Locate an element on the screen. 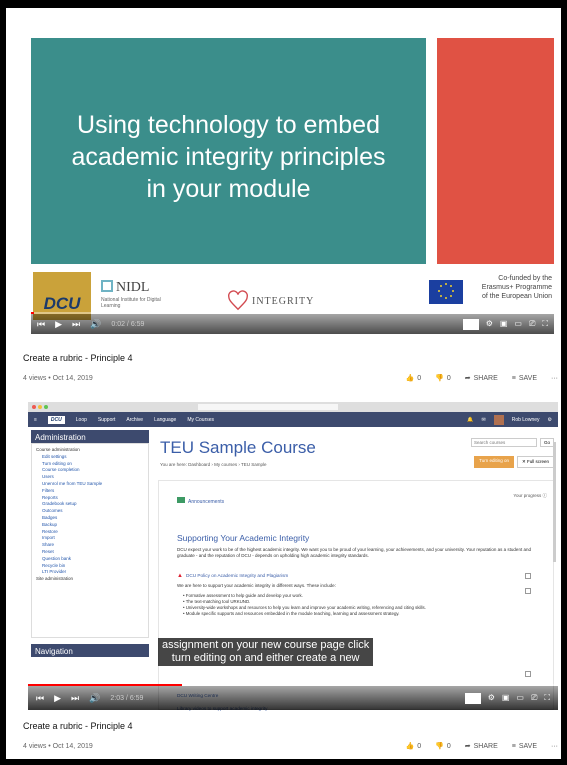 The height and width of the screenshot is (765, 567). close-icon is located at coordinates (34, 407).